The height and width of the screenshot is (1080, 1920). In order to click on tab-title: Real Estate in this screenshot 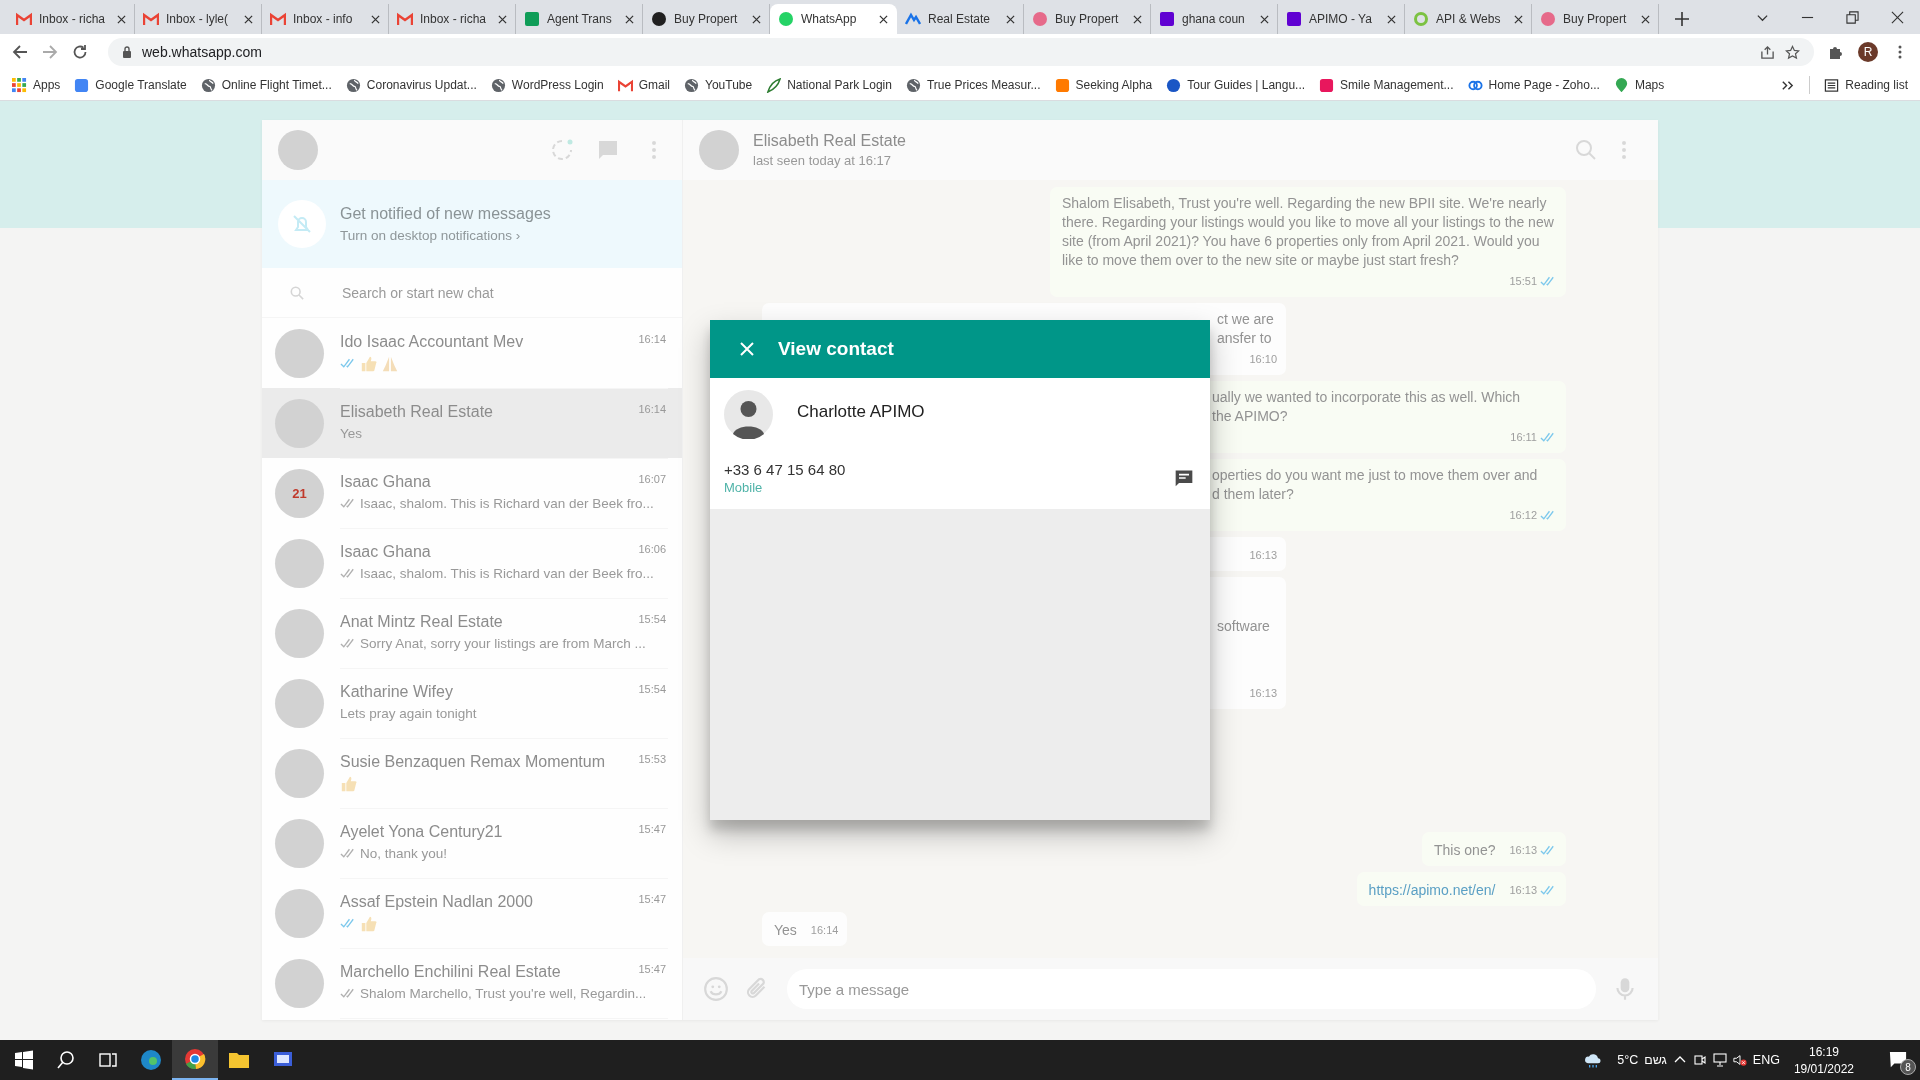, I will do `click(960, 19)`.